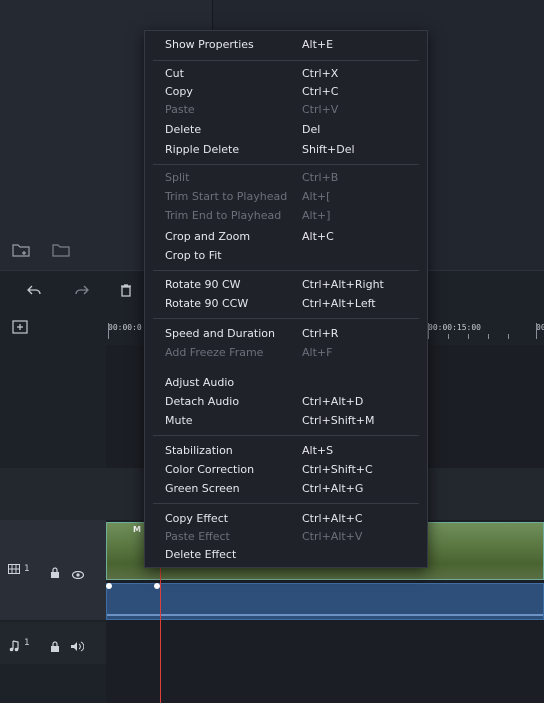 This screenshot has width=544, height=703. Describe the element at coordinates (292, 489) in the screenshot. I see `menu-item-green-screen: Green Screen Ctrl+Alt+G` at that location.